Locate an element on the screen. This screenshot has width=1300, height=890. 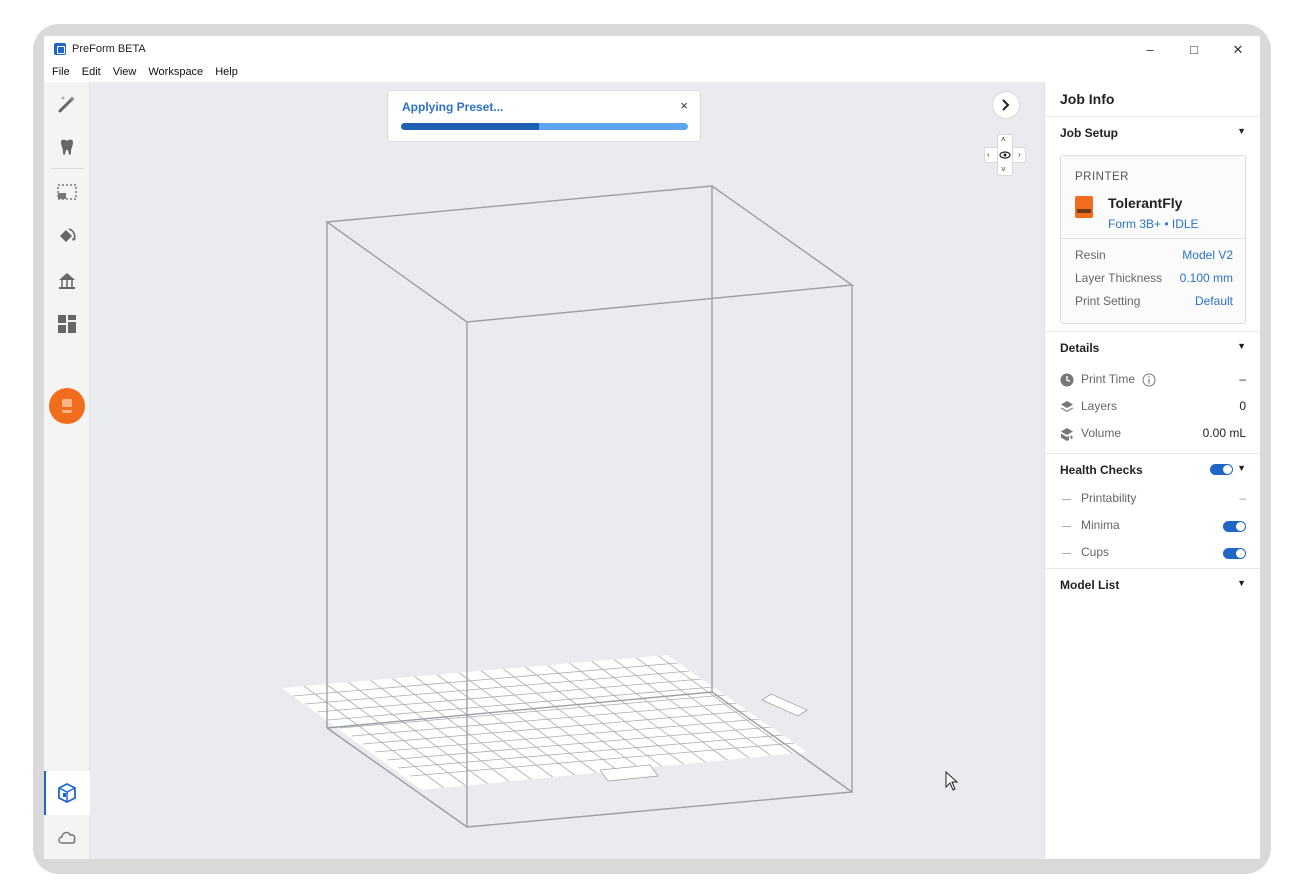
pan-right-icon: › is located at coordinates (1019, 155).